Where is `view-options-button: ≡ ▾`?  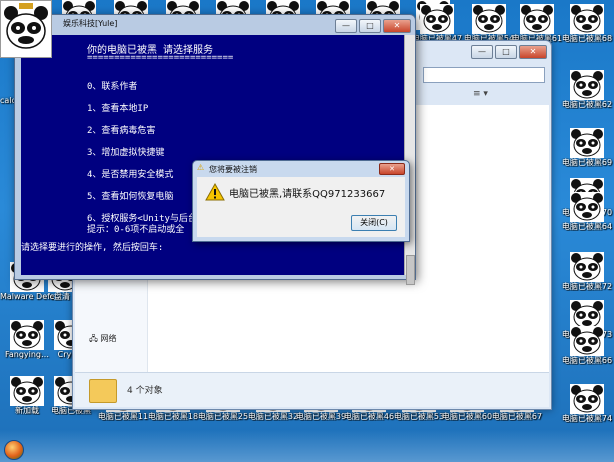
view-options-button: ≡ ▾ is located at coordinates (480, 94).